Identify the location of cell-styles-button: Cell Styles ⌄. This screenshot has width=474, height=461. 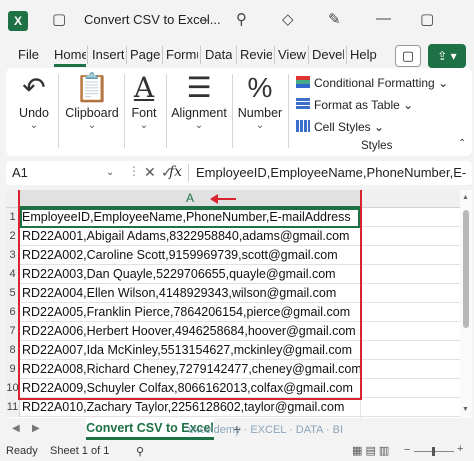
(340, 127).